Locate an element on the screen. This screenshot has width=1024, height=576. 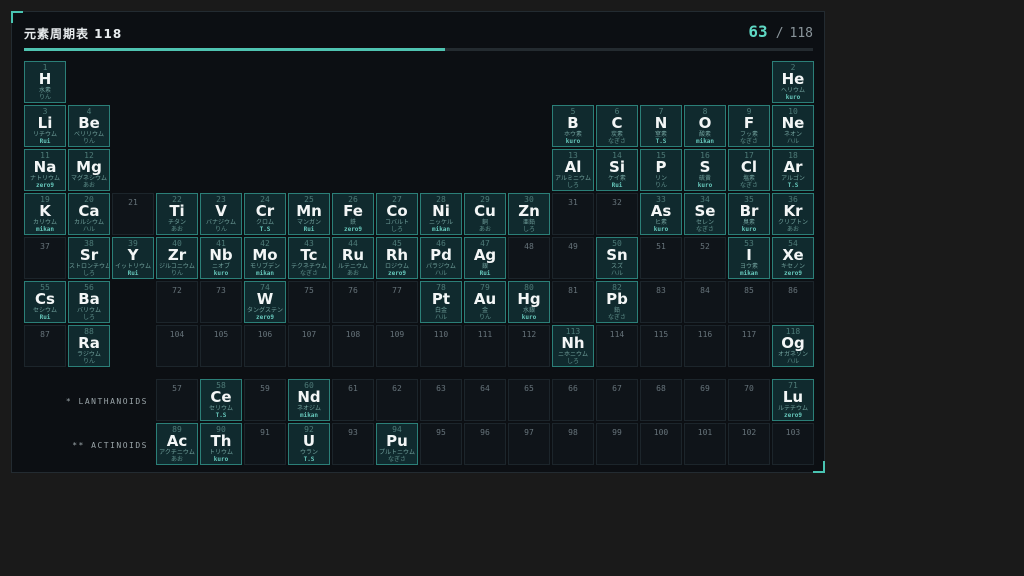
element-cell-empty-63: 63 is located at coordinates (441, 400).